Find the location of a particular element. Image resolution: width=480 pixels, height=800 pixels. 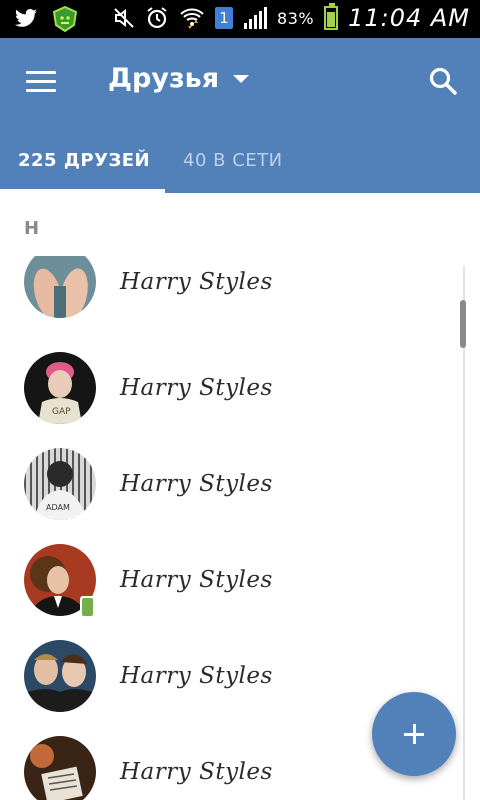

svg-text: ADAM is located at coordinates (58, 507).